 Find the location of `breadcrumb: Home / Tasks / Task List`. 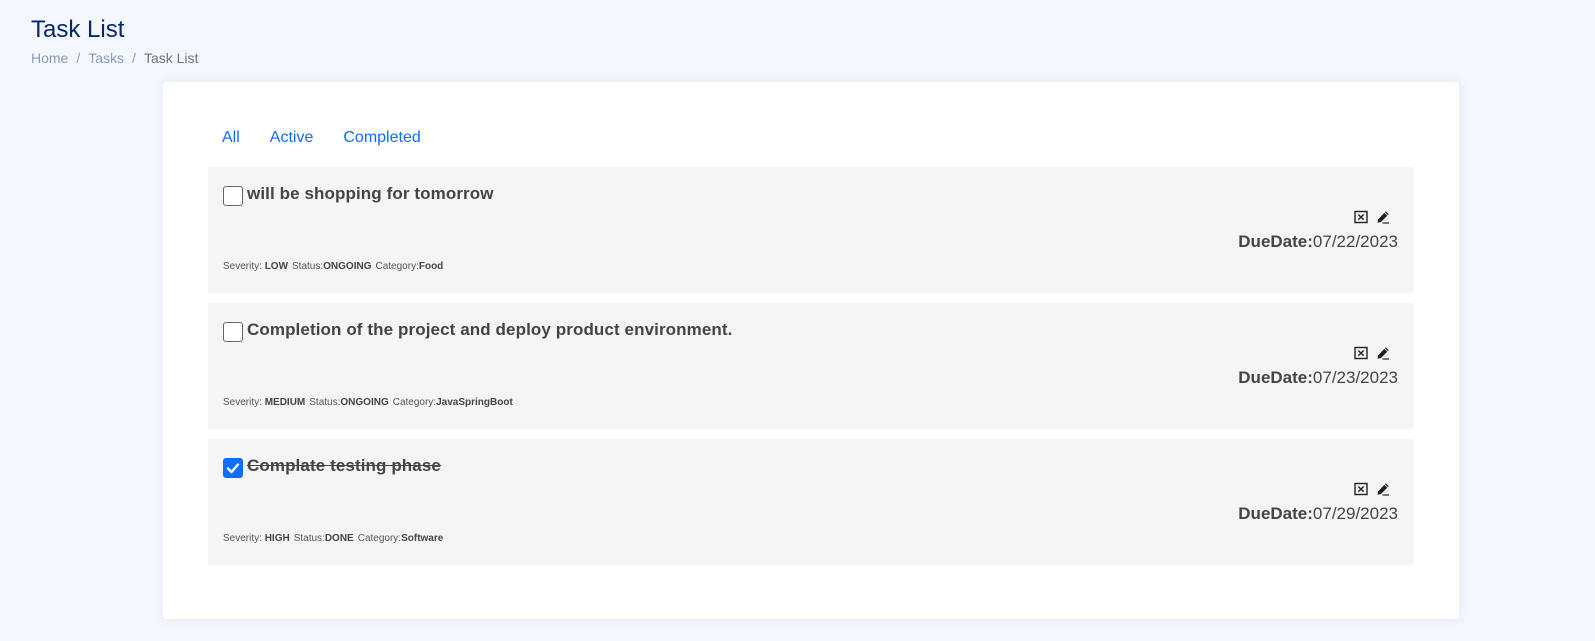

breadcrumb: Home / Tasks / Task List is located at coordinates (114, 58).